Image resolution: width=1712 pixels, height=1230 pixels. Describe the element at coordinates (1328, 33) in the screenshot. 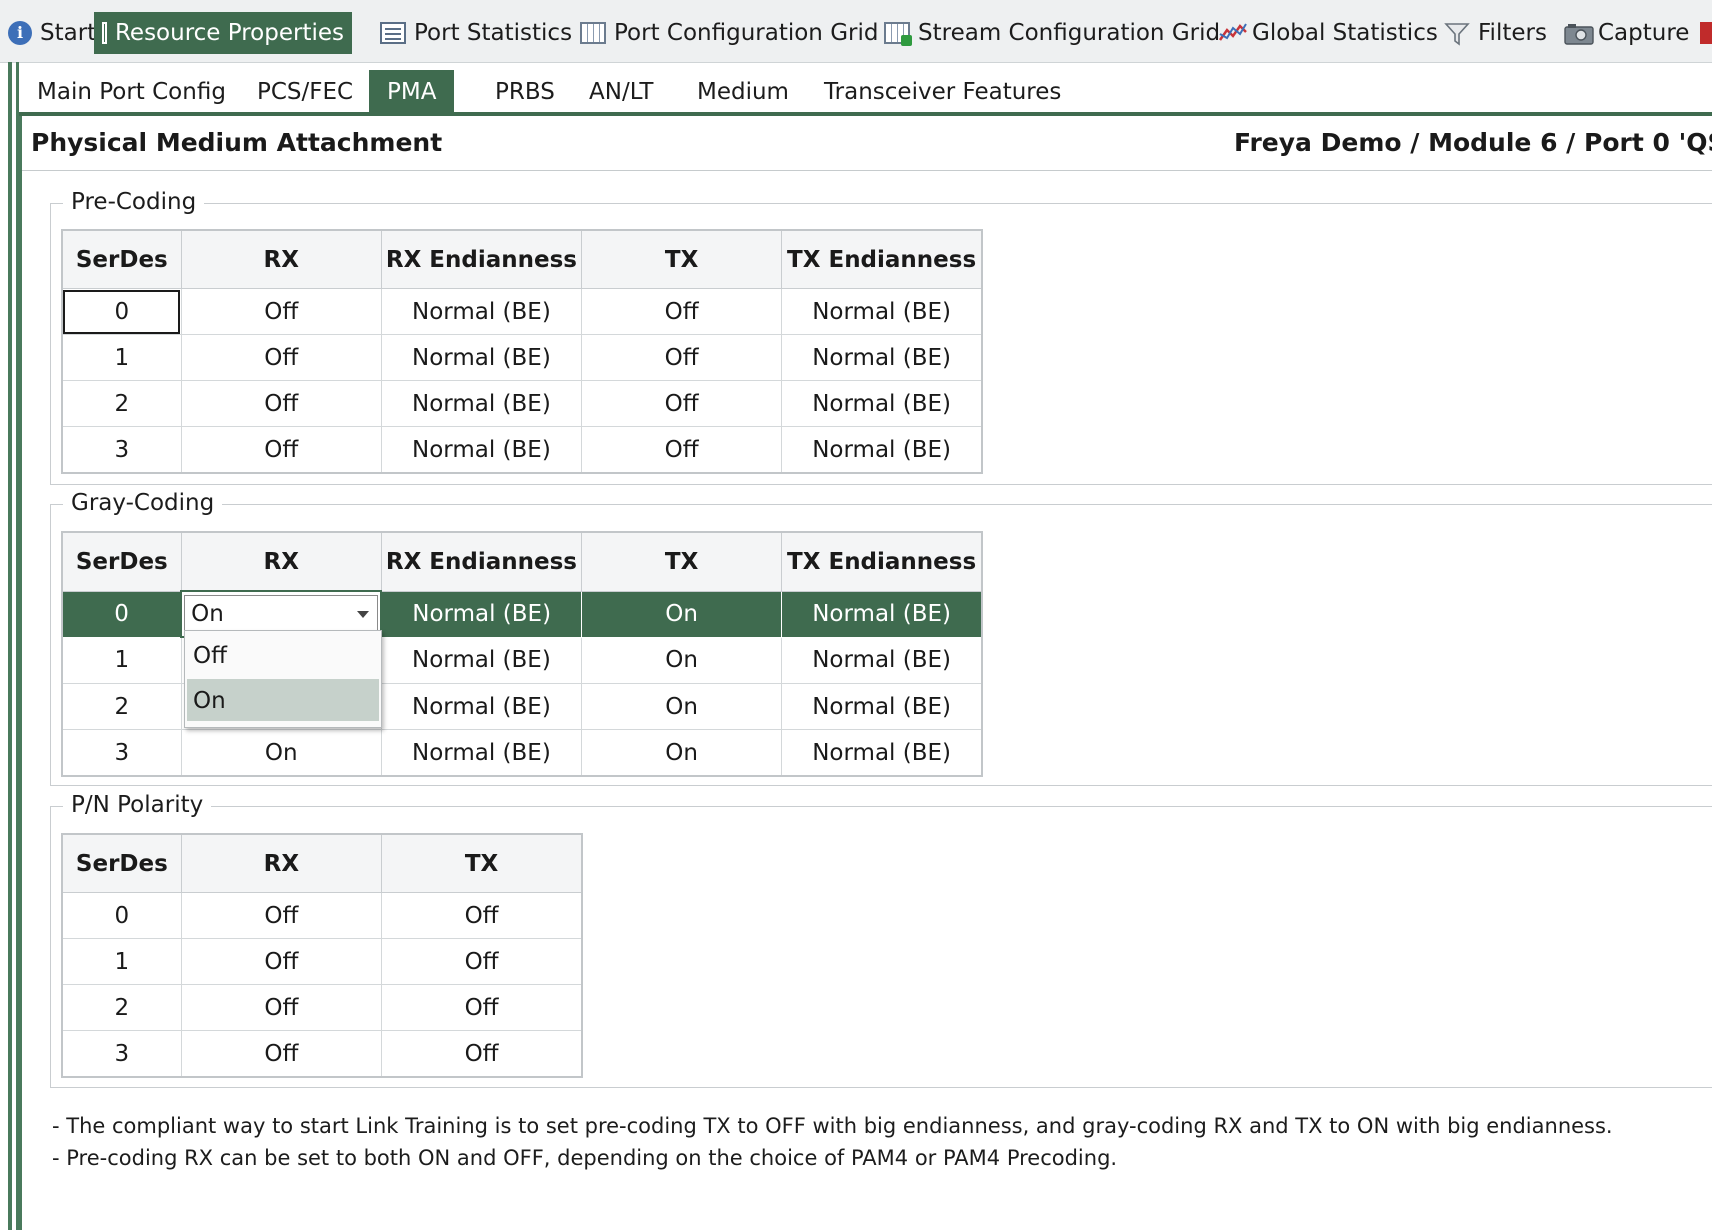

I see `tab-global-statistics: Global Statistics` at that location.